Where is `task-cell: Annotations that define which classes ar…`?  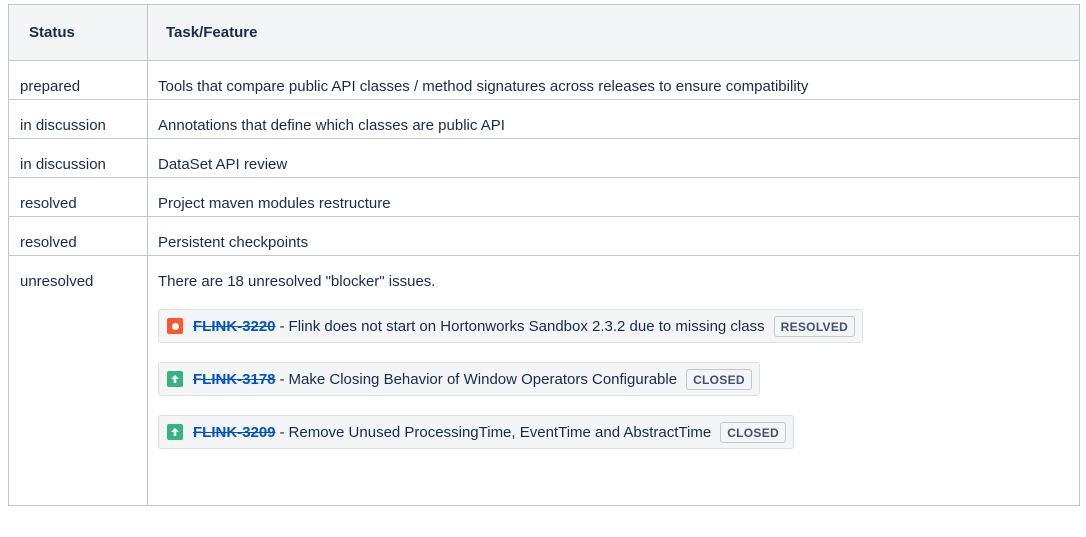
task-cell: Annotations that define which classes ar… is located at coordinates (613, 119).